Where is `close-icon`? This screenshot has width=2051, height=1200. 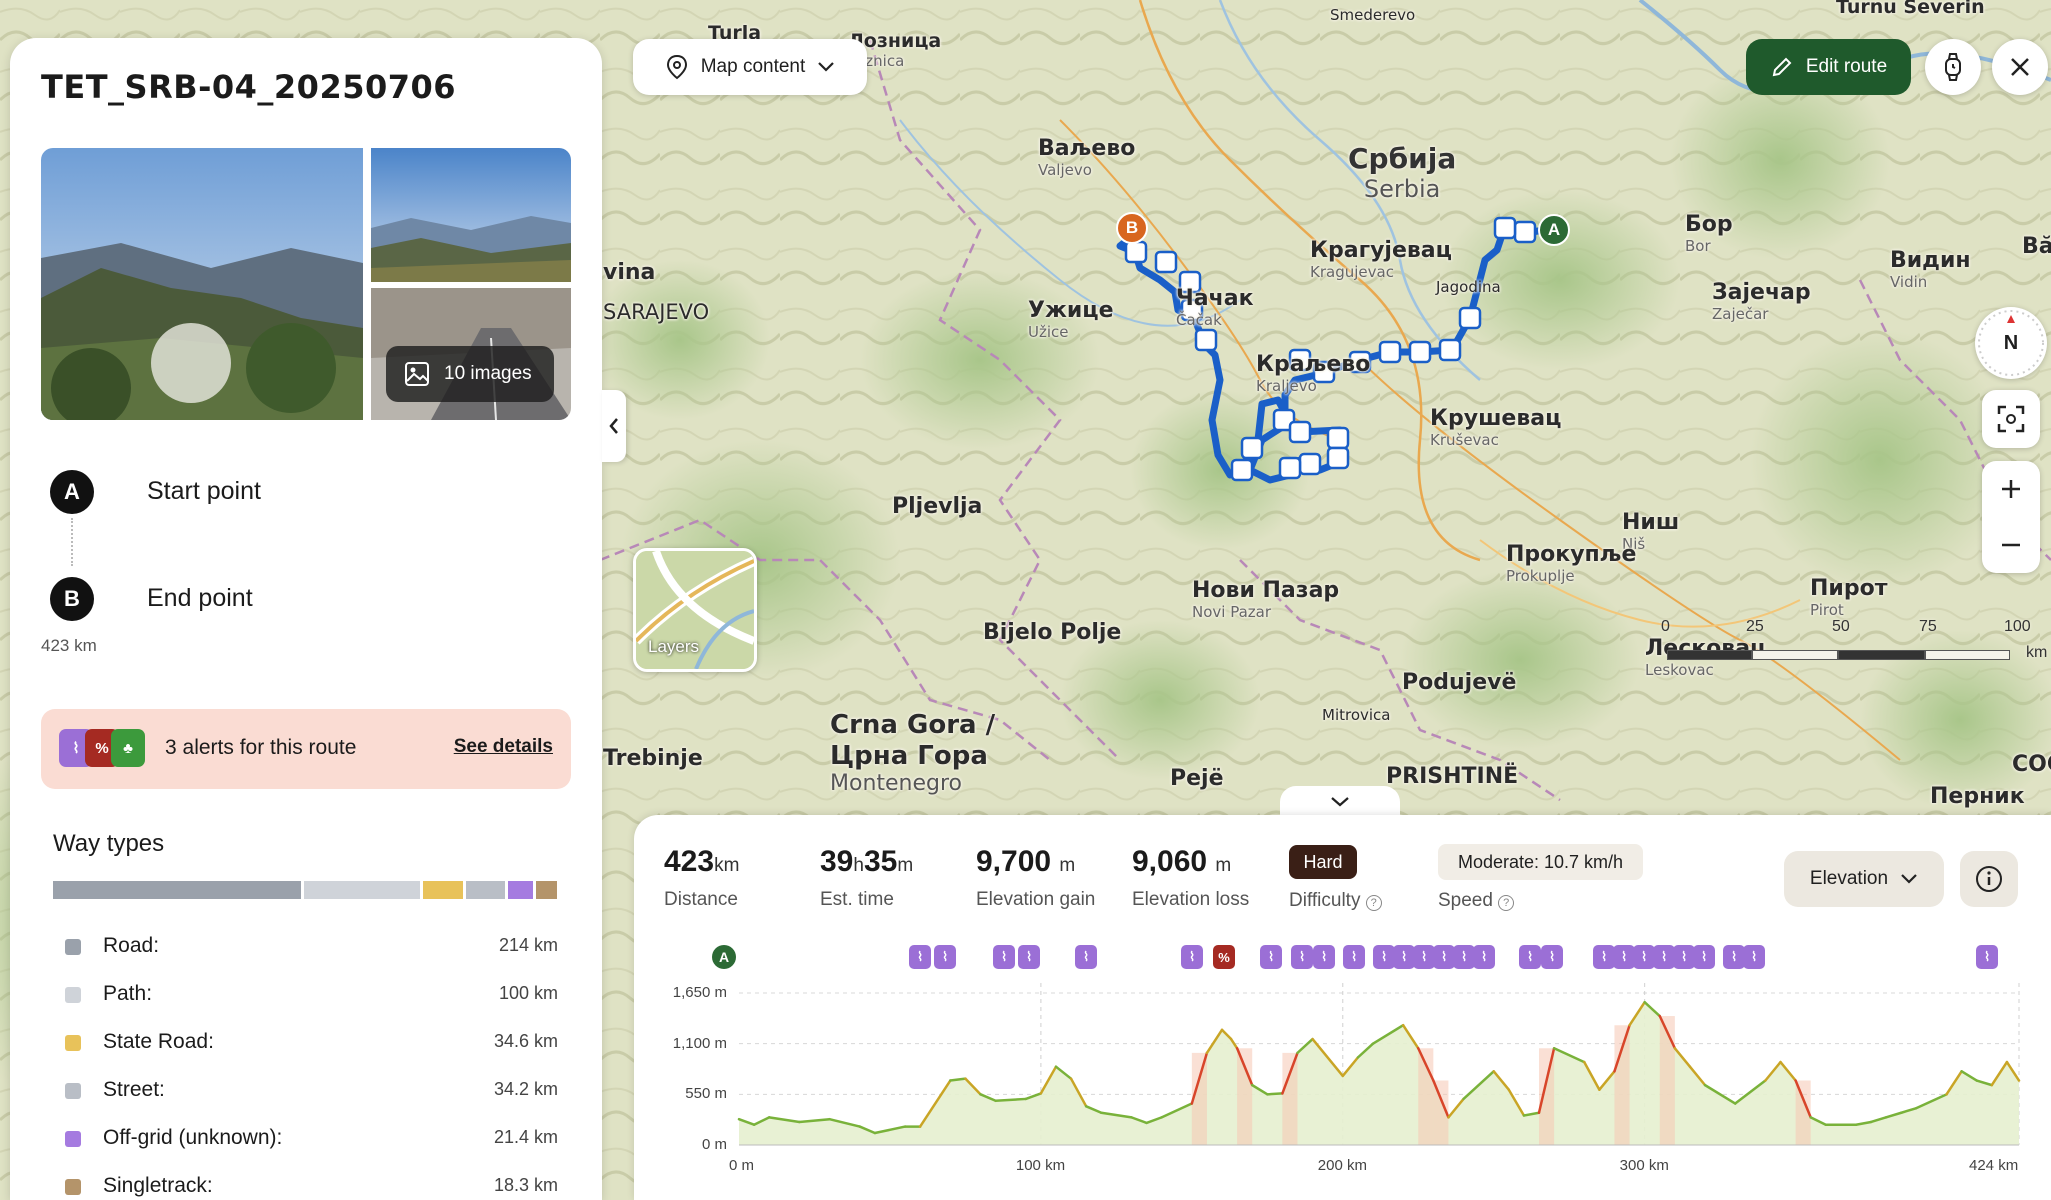 close-icon is located at coordinates (2020, 67).